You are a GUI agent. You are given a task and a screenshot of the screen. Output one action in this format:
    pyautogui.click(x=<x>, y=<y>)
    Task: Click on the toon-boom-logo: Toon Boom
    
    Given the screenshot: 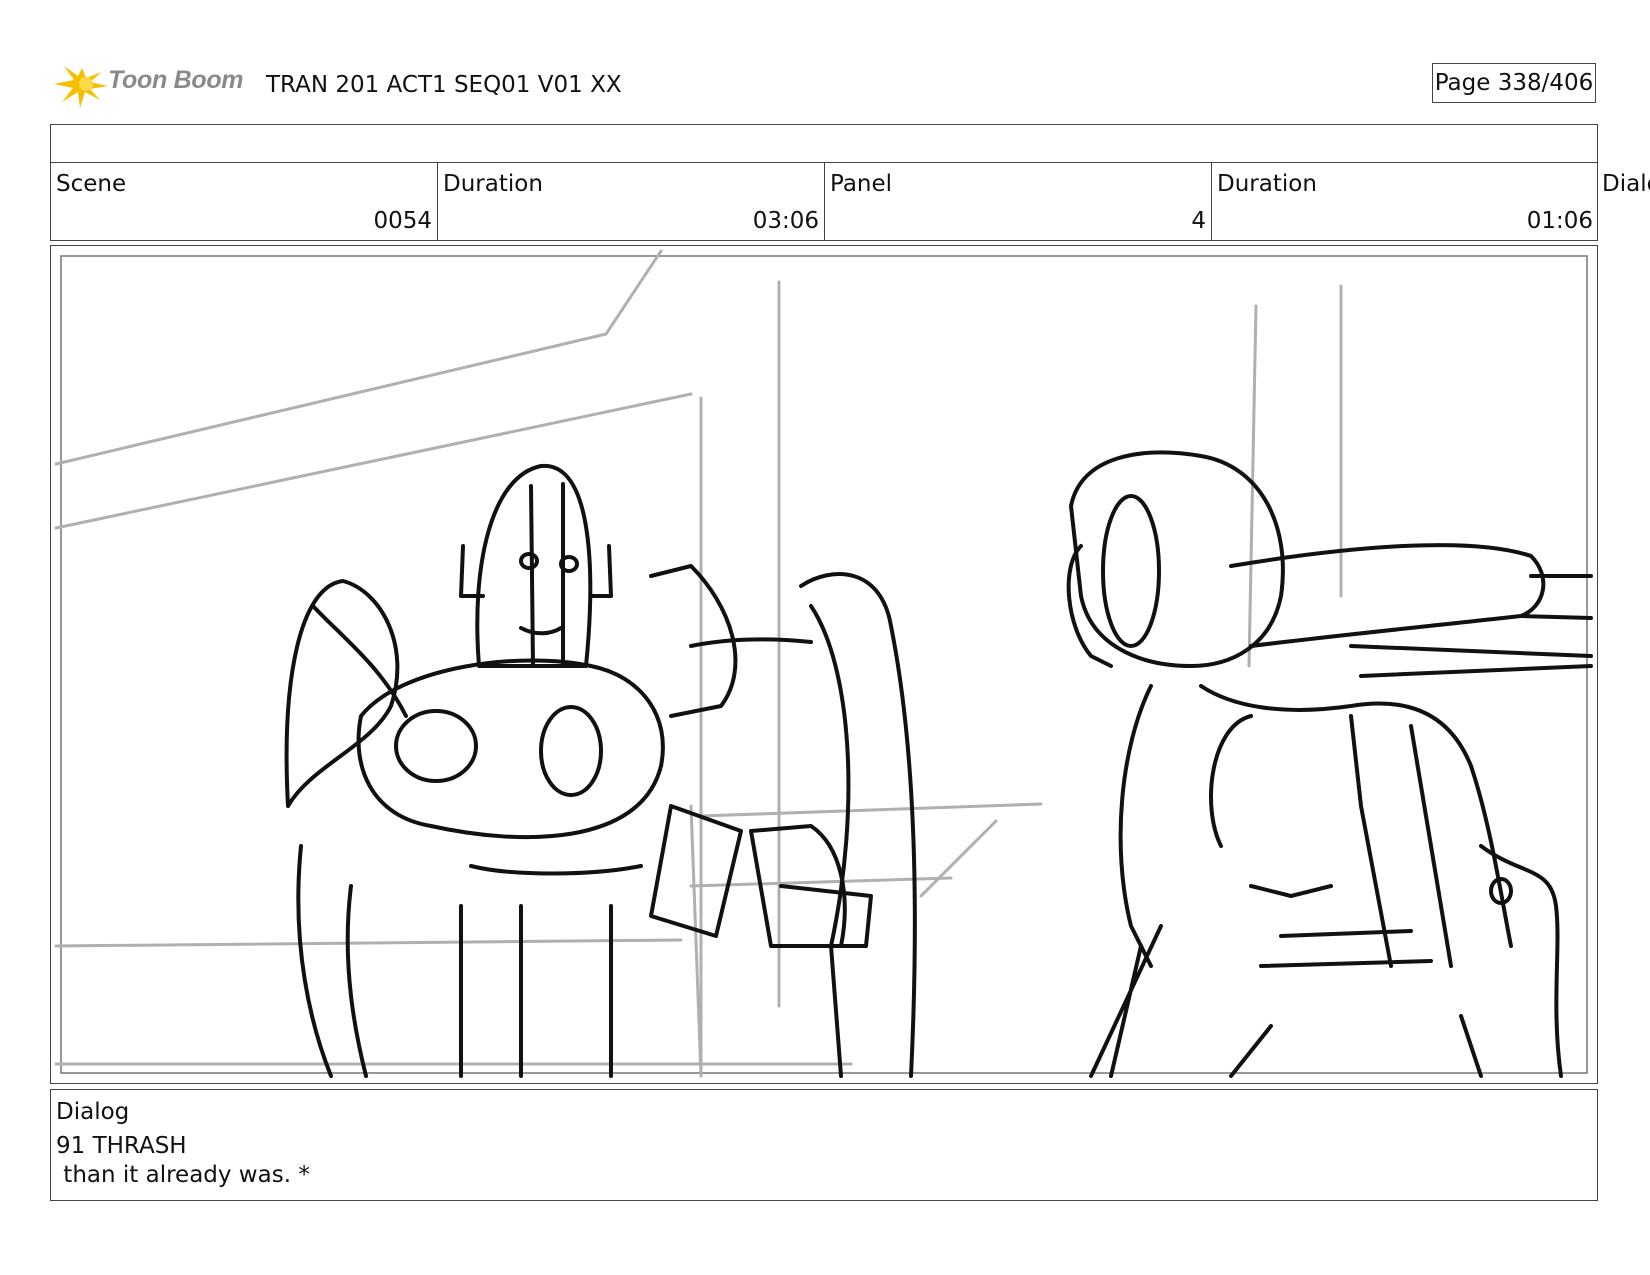 What is the action you would take?
    pyautogui.click(x=152, y=85)
    